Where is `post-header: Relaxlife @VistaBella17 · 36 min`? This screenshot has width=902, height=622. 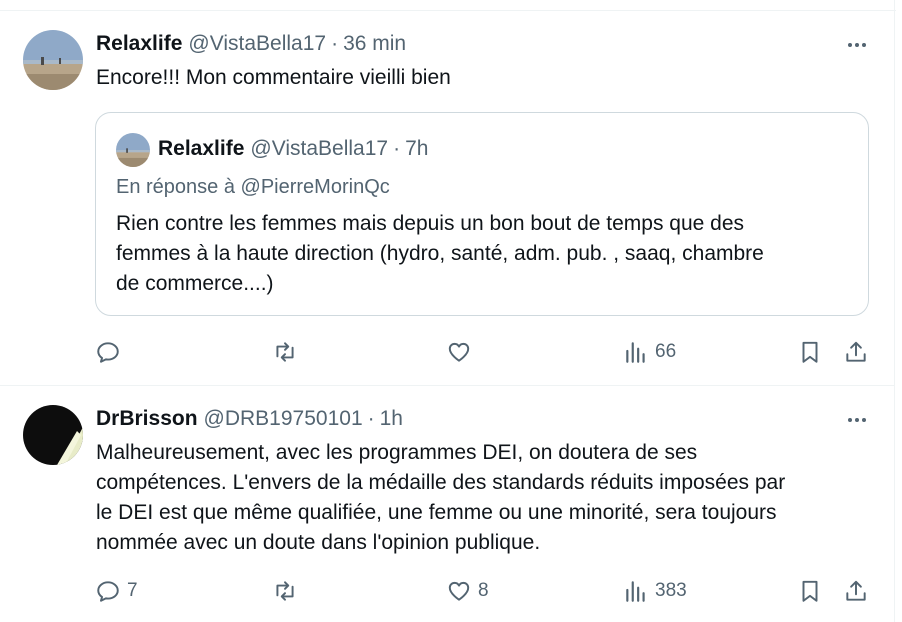 post-header: Relaxlife @VistaBella17 · 36 min is located at coordinates (251, 44).